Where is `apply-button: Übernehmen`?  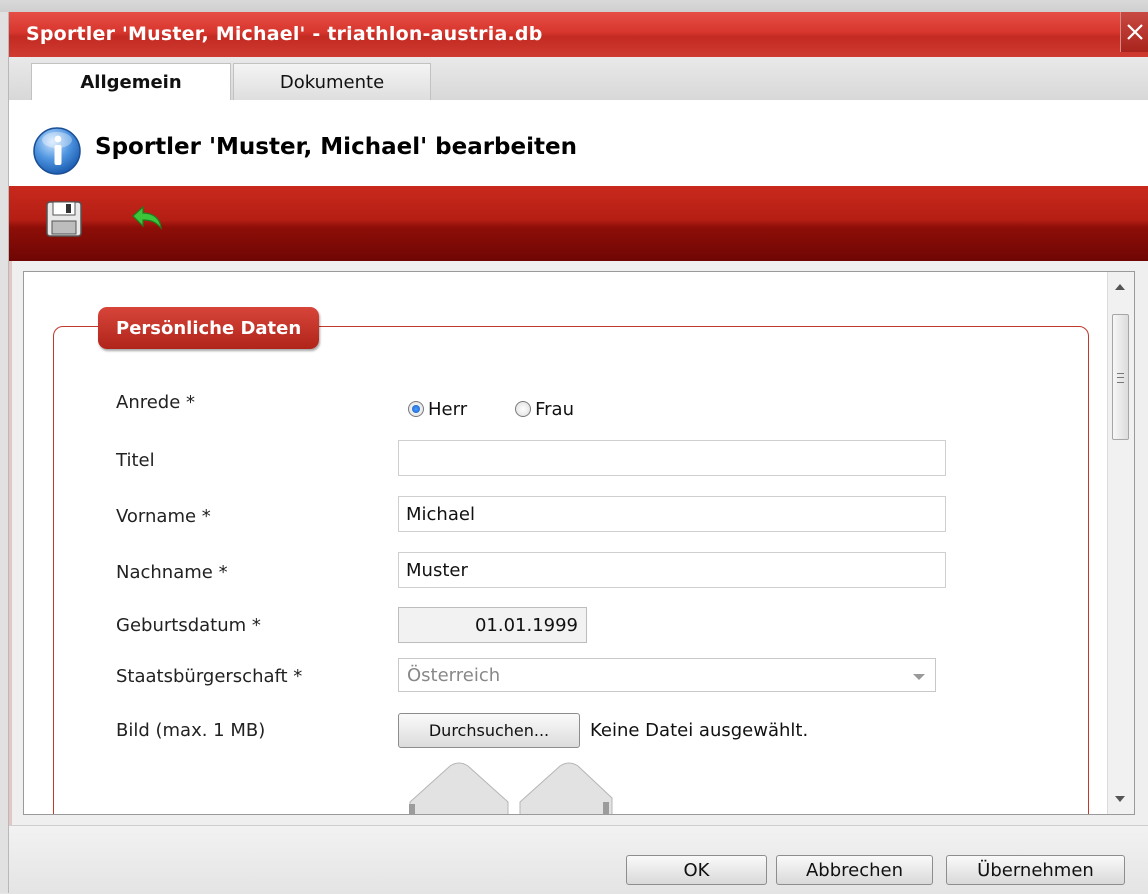
apply-button: Übernehmen is located at coordinates (1035, 870).